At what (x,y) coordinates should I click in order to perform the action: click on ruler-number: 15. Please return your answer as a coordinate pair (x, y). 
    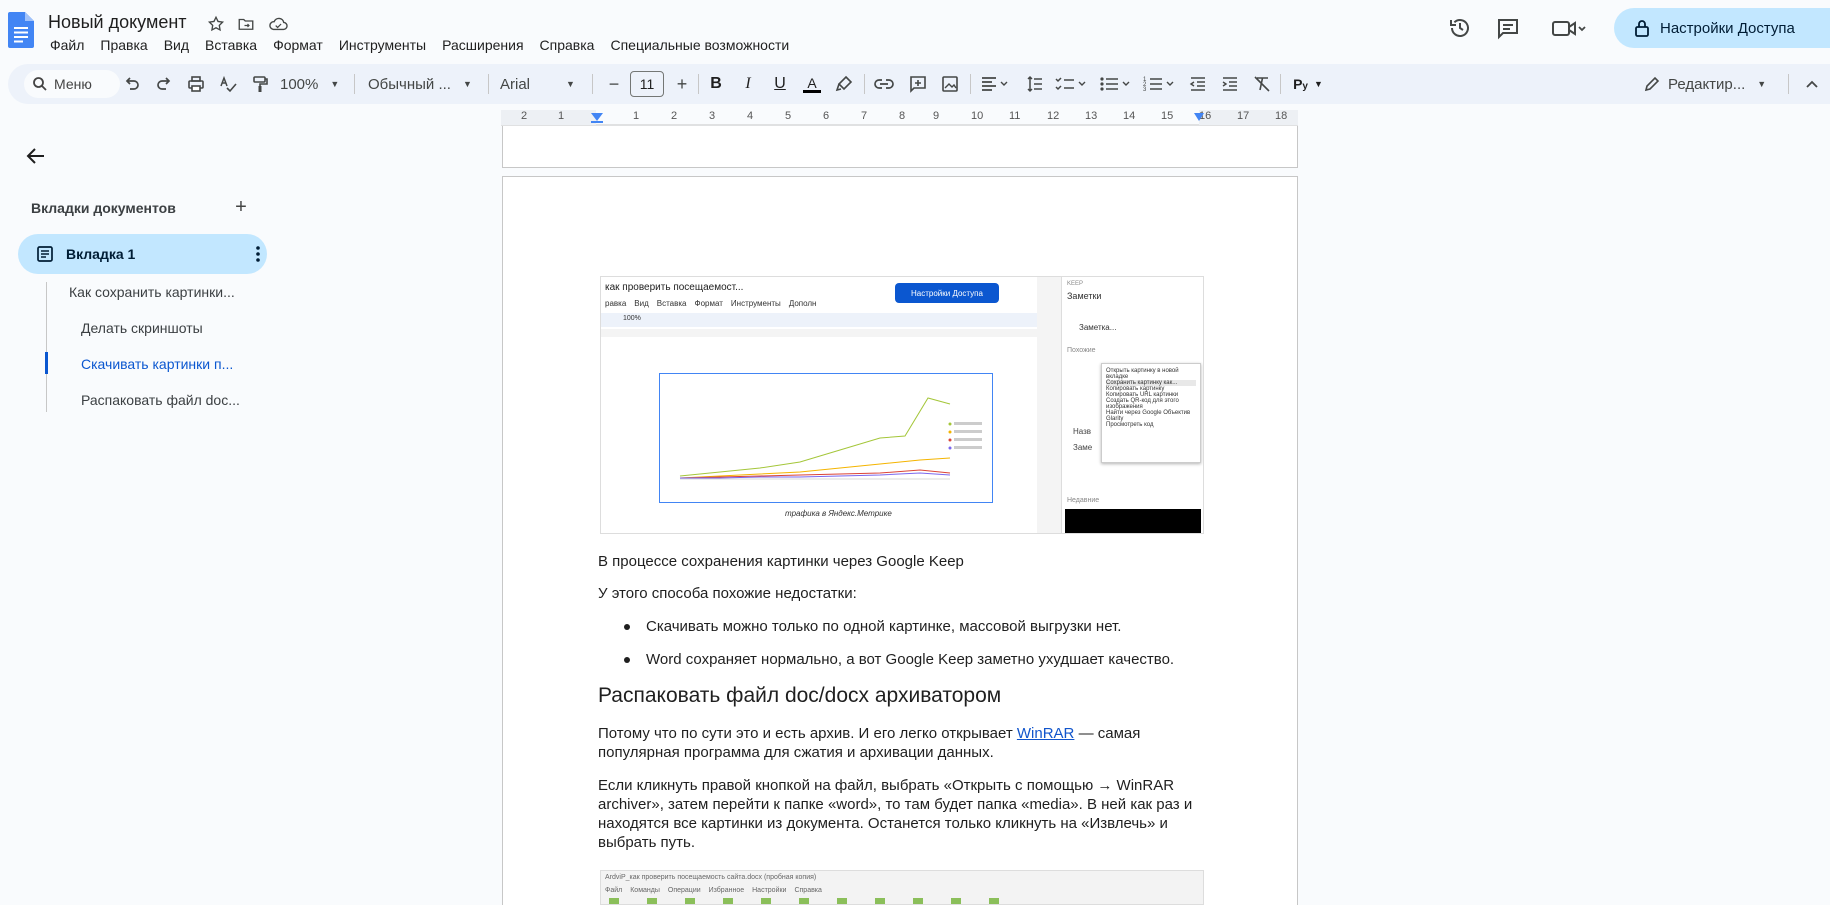
    Looking at the image, I should click on (1167, 116).